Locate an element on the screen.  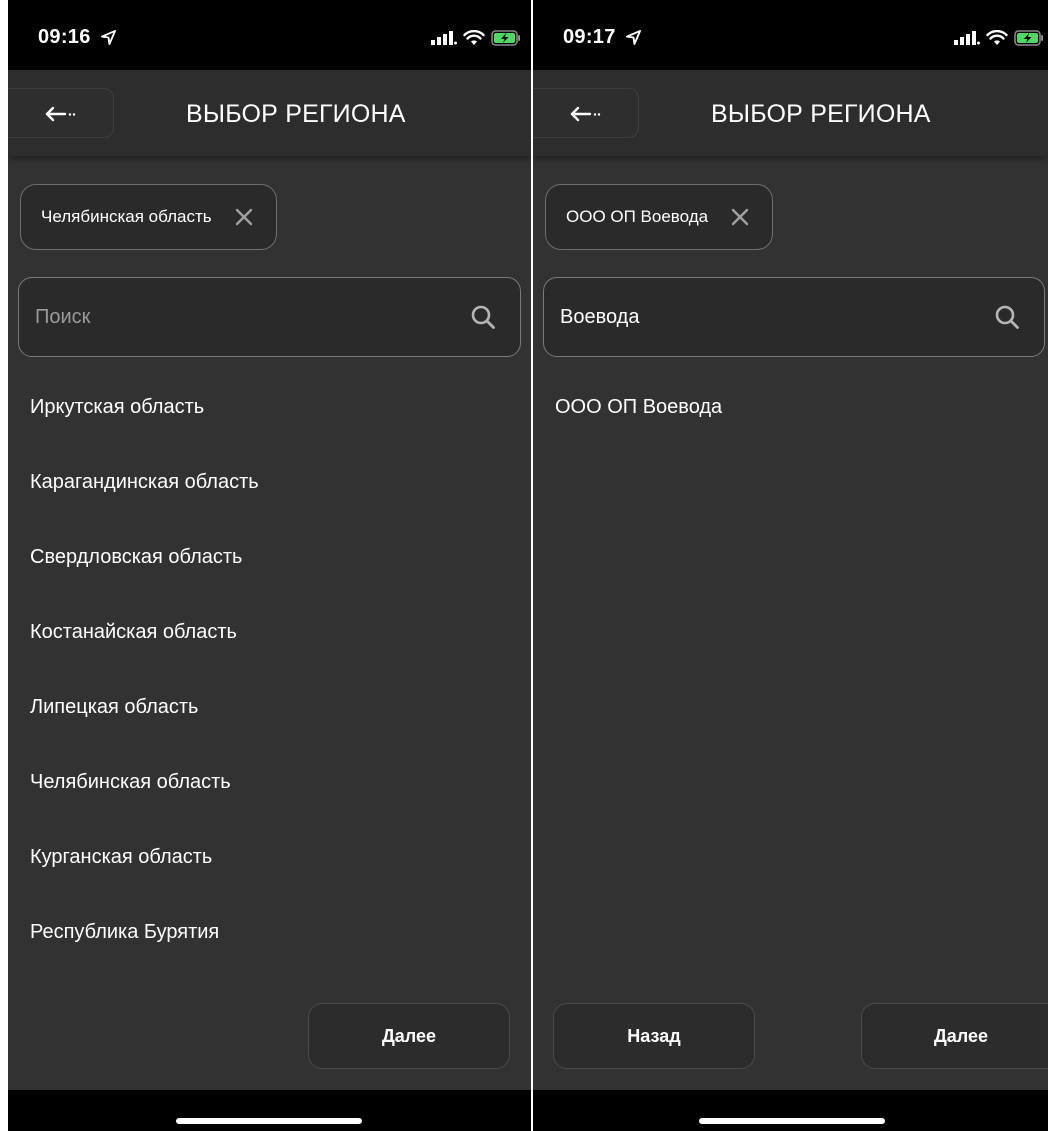
status-time-text: 09:16 is located at coordinates (64, 37).